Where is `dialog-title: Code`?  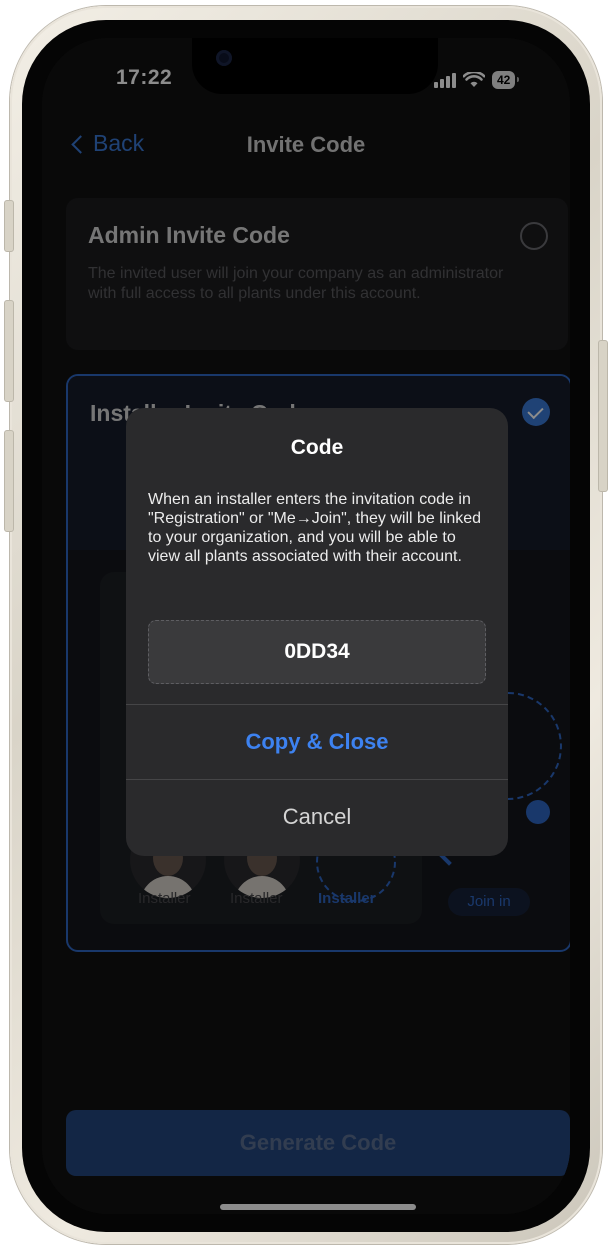 dialog-title: Code is located at coordinates (317, 447).